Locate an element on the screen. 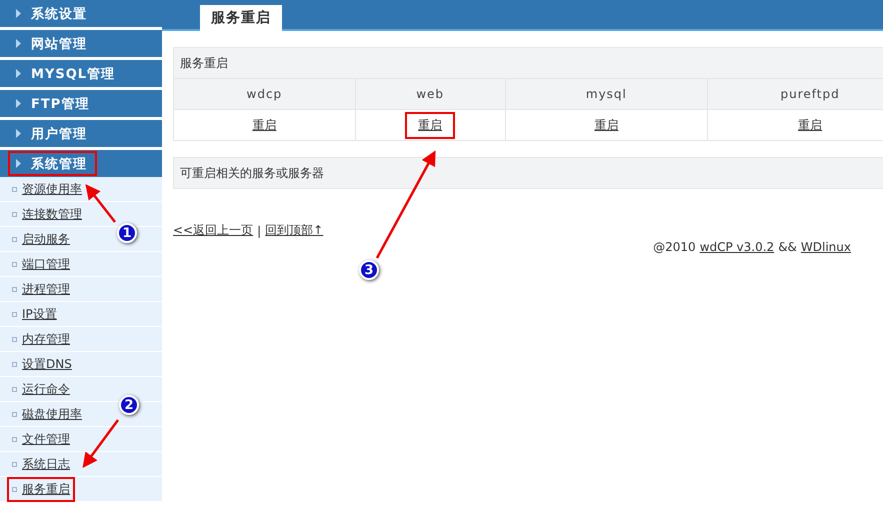  back-link: <<返回上一页 is located at coordinates (213, 230).